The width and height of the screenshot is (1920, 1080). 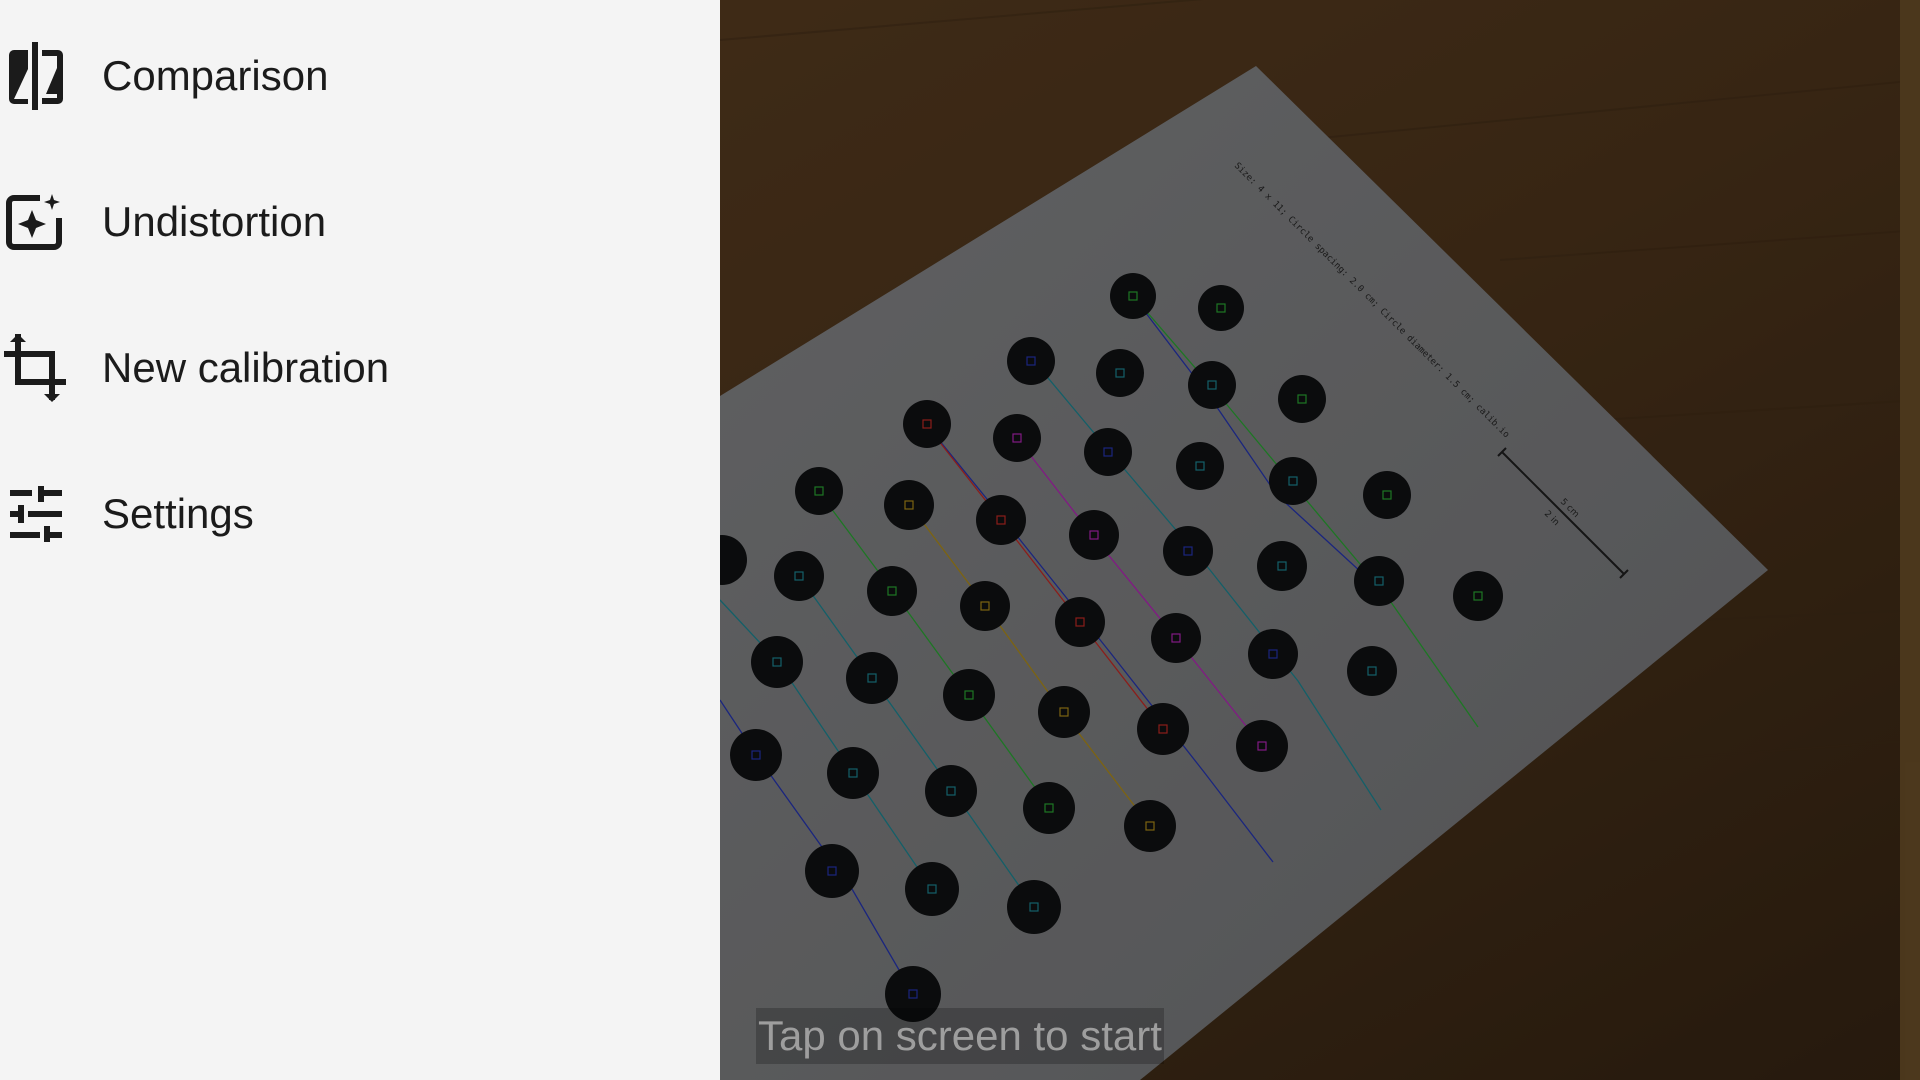 What do you see at coordinates (360, 222) in the screenshot?
I see `nav-item-undistortion: Undistortion` at bounding box center [360, 222].